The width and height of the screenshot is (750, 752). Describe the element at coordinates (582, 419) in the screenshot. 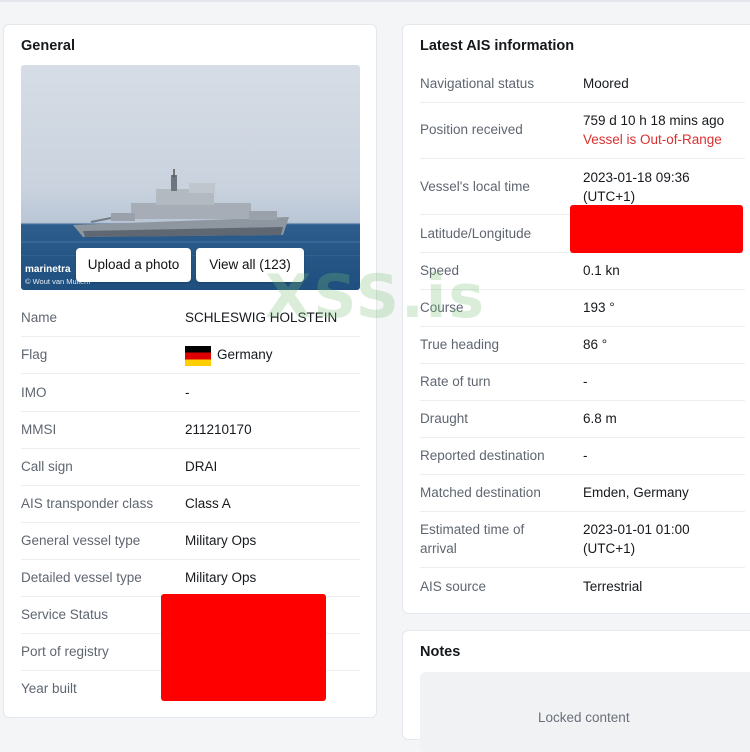

I see `row-draught: Draught 6.8 m` at that location.